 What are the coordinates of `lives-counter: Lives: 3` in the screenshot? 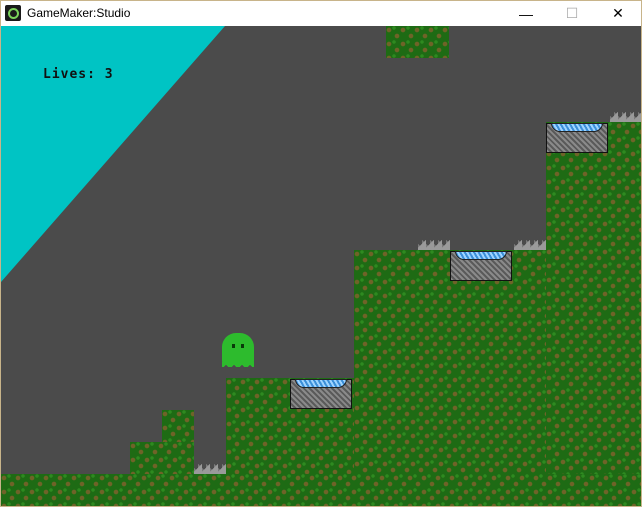 It's located at (78, 74).